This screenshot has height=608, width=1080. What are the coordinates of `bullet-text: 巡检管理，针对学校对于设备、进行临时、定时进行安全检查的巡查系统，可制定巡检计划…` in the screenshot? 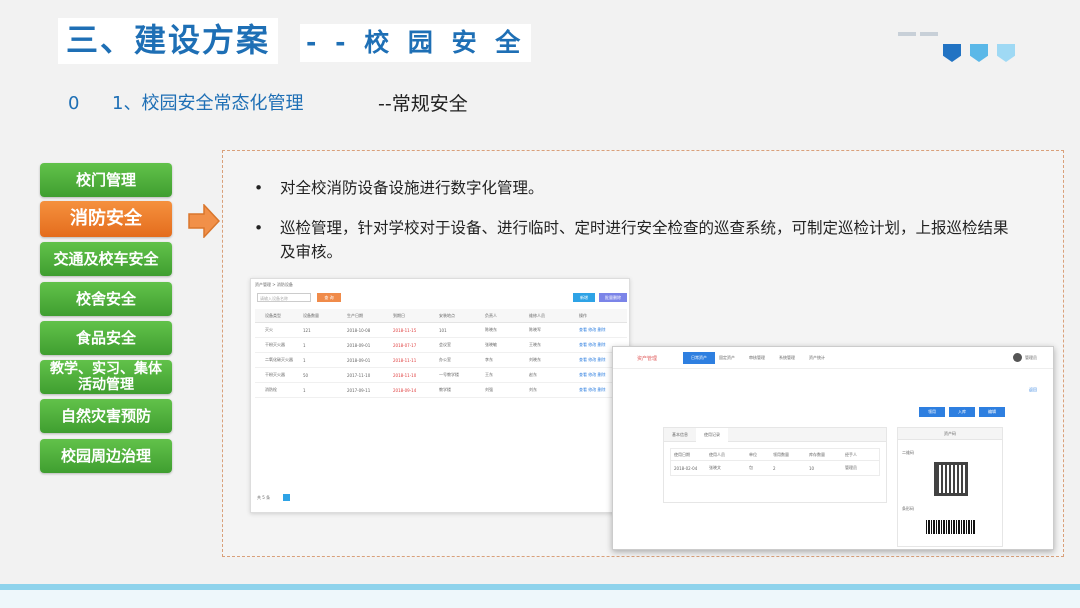 It's located at (644, 240).